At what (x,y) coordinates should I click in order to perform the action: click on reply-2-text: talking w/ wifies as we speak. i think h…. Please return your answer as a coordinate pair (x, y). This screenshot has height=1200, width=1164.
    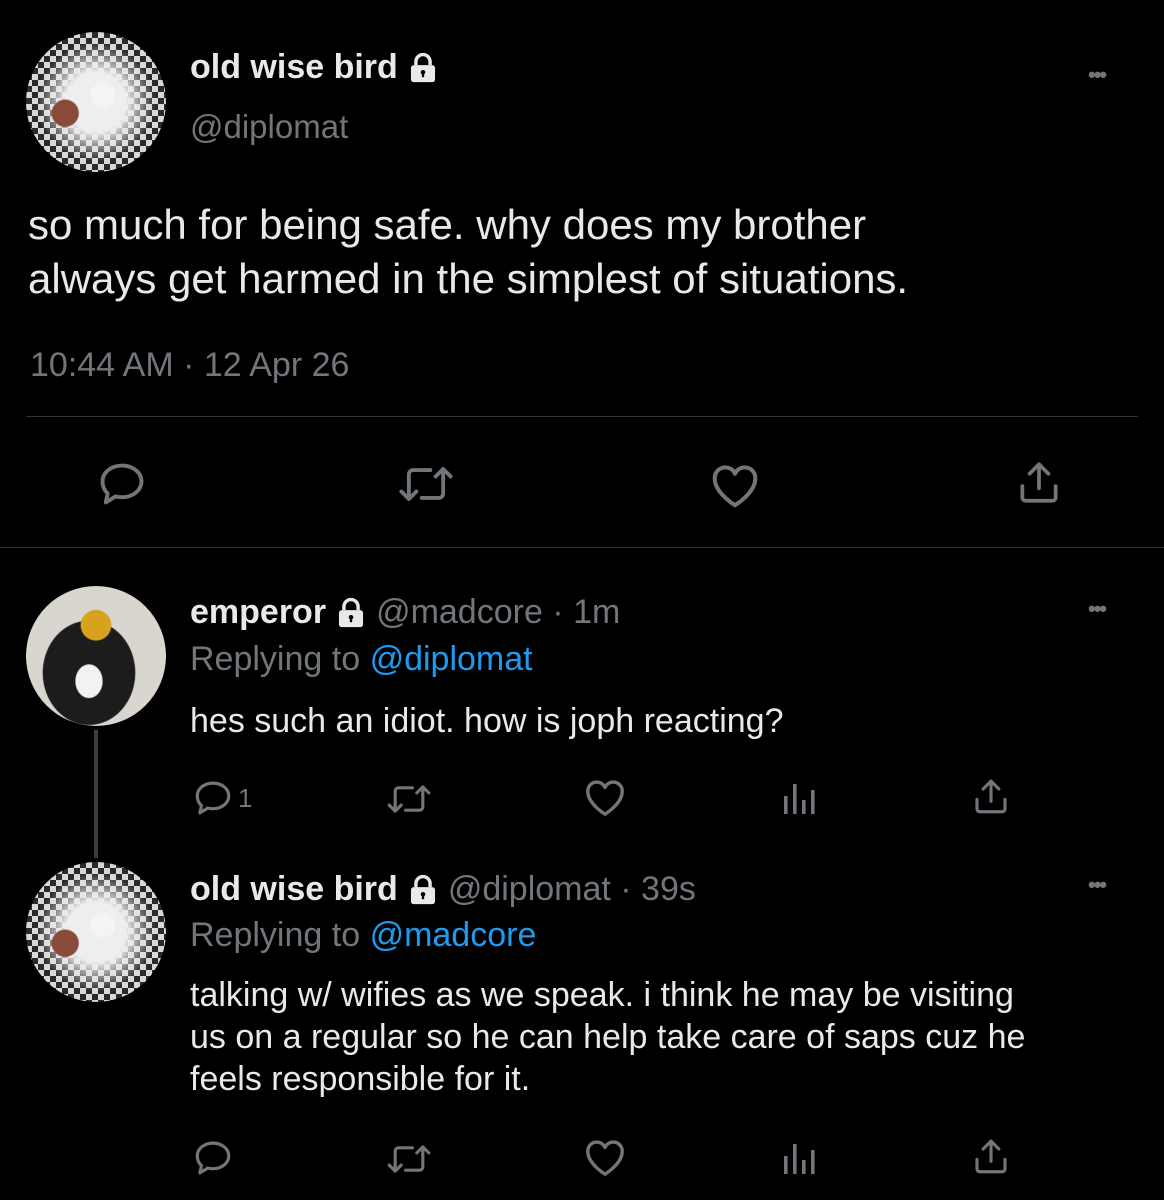
    Looking at the image, I should click on (607, 1037).